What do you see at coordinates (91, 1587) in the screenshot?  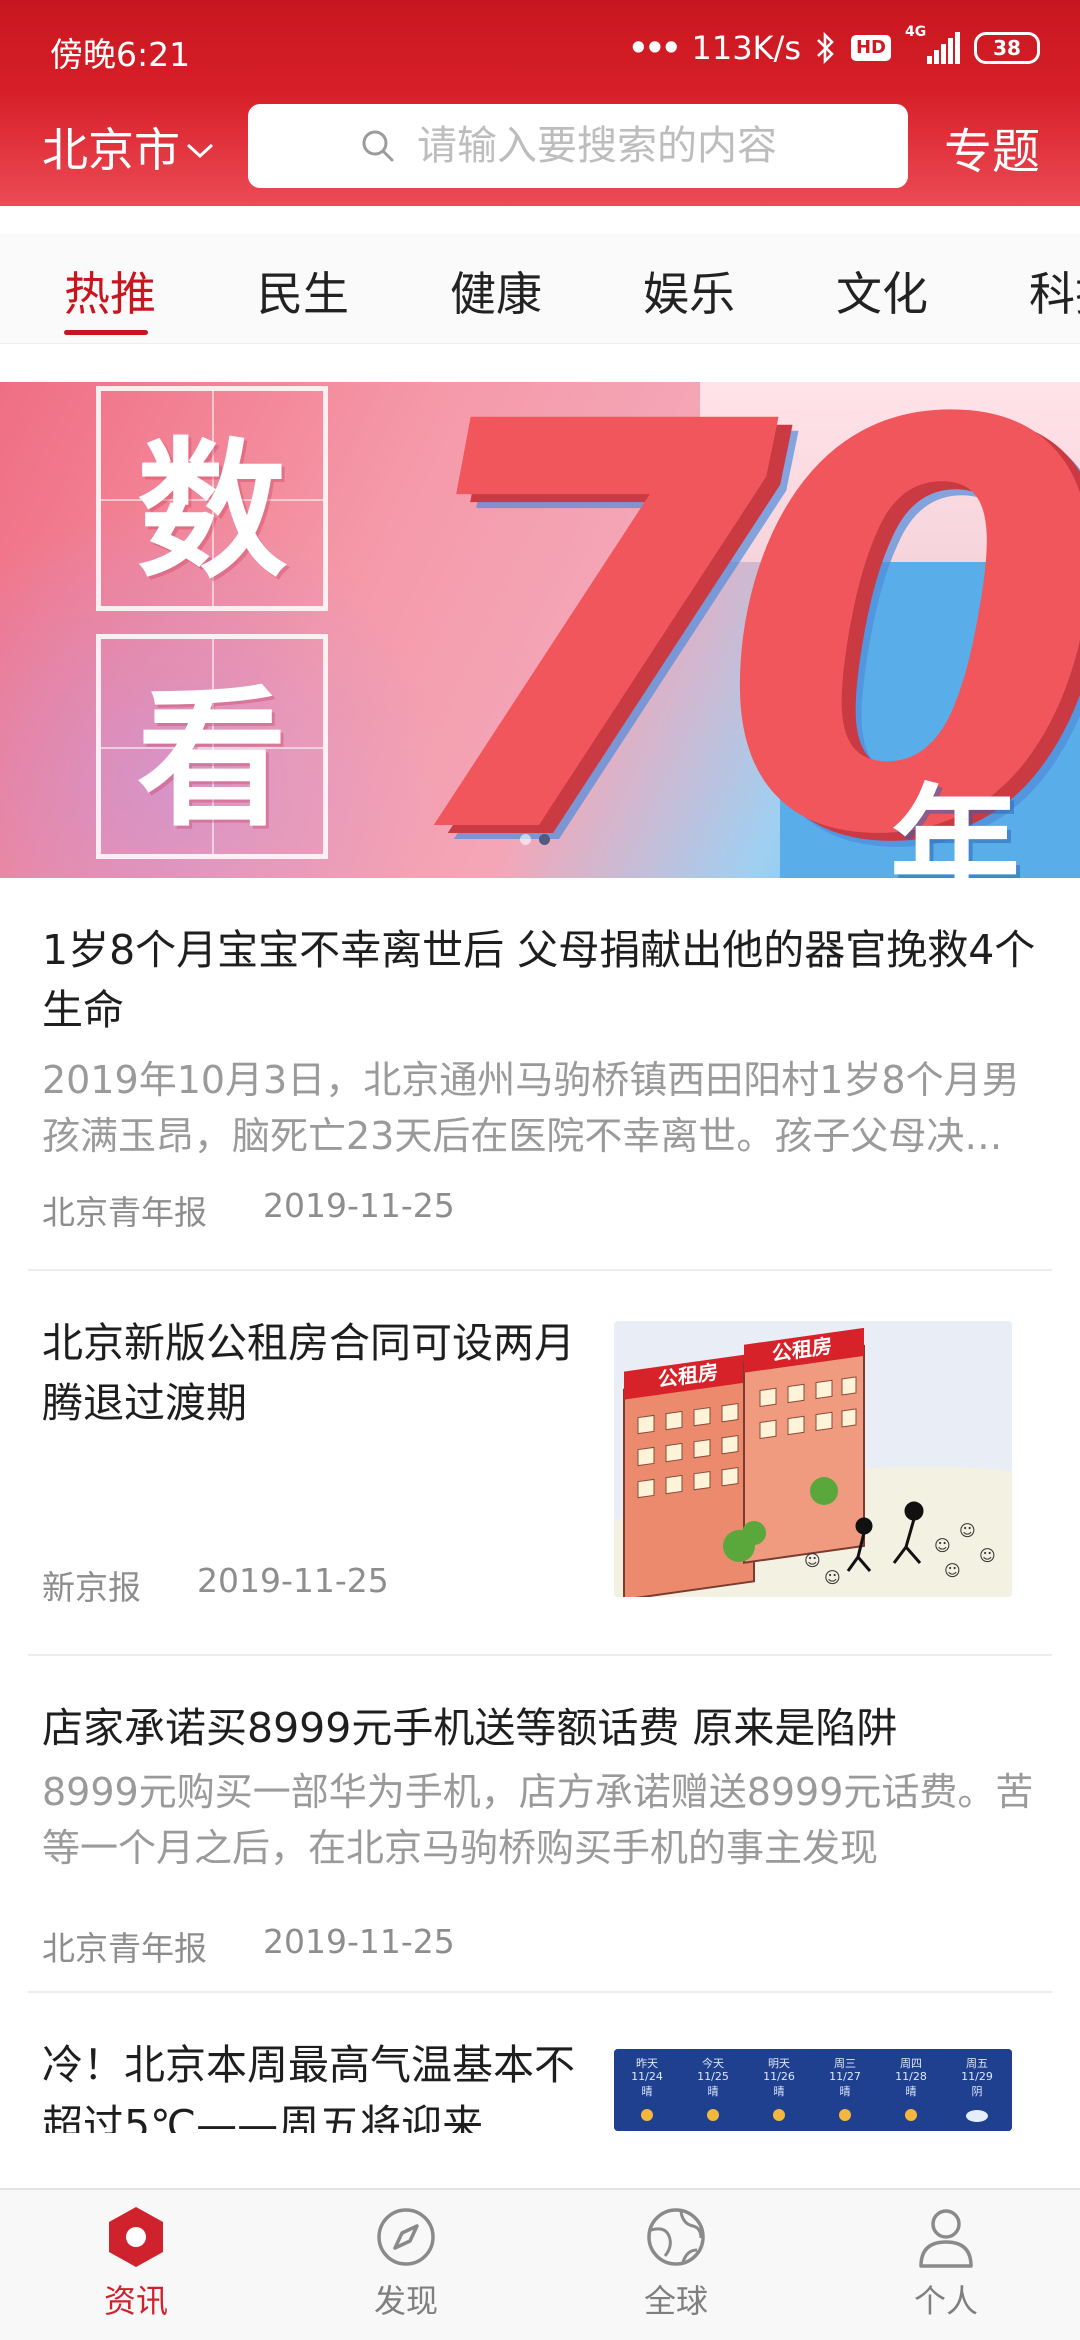 I see `news-source: 新京报` at bounding box center [91, 1587].